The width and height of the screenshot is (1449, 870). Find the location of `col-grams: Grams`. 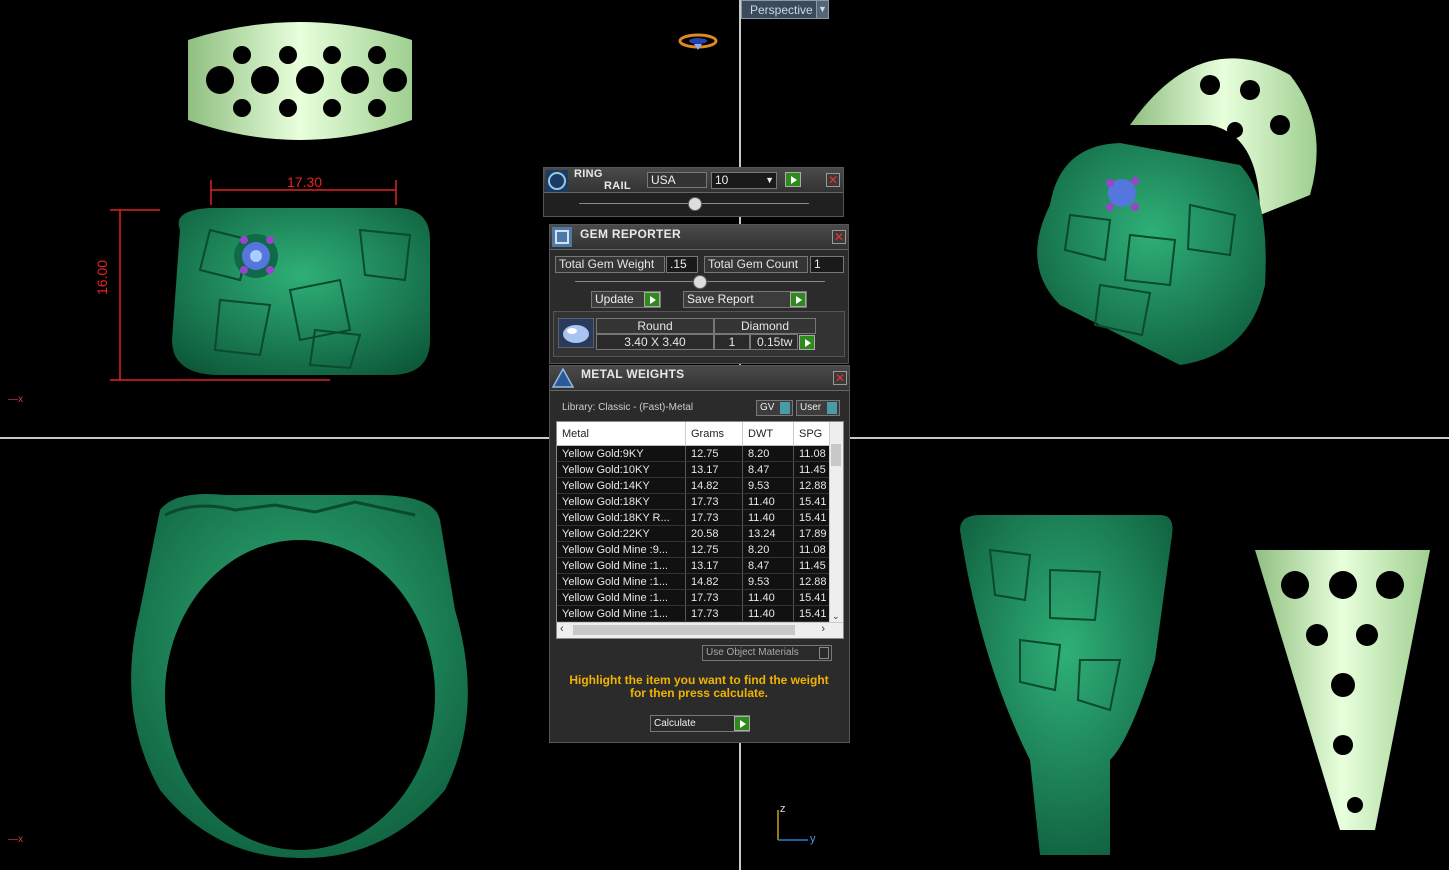

col-grams: Grams is located at coordinates (714, 434).